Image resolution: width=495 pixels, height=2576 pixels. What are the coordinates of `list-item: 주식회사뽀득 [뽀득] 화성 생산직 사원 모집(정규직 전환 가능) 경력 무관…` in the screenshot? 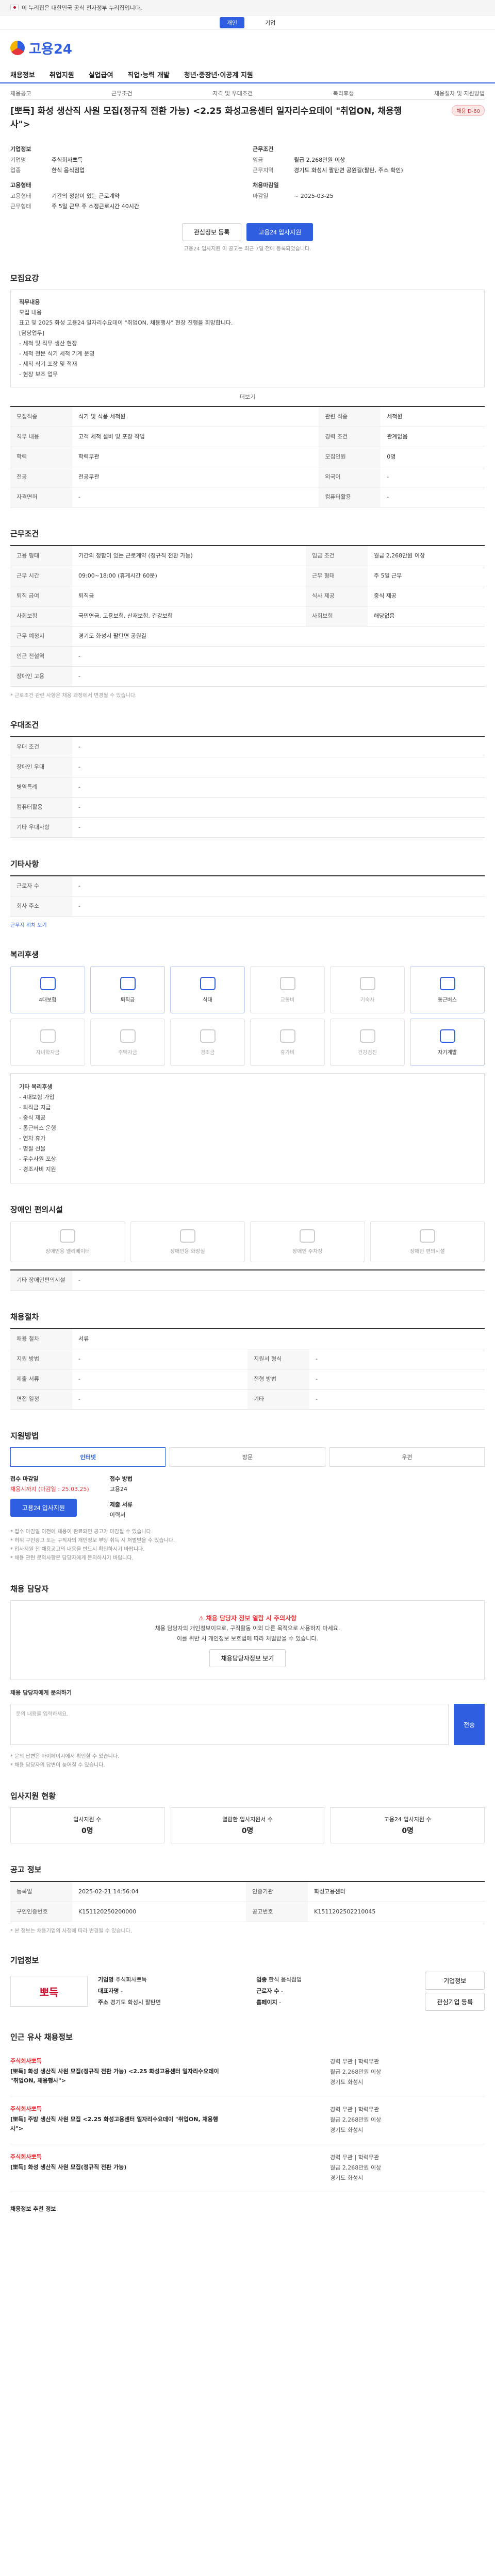 It's located at (247, 2168).